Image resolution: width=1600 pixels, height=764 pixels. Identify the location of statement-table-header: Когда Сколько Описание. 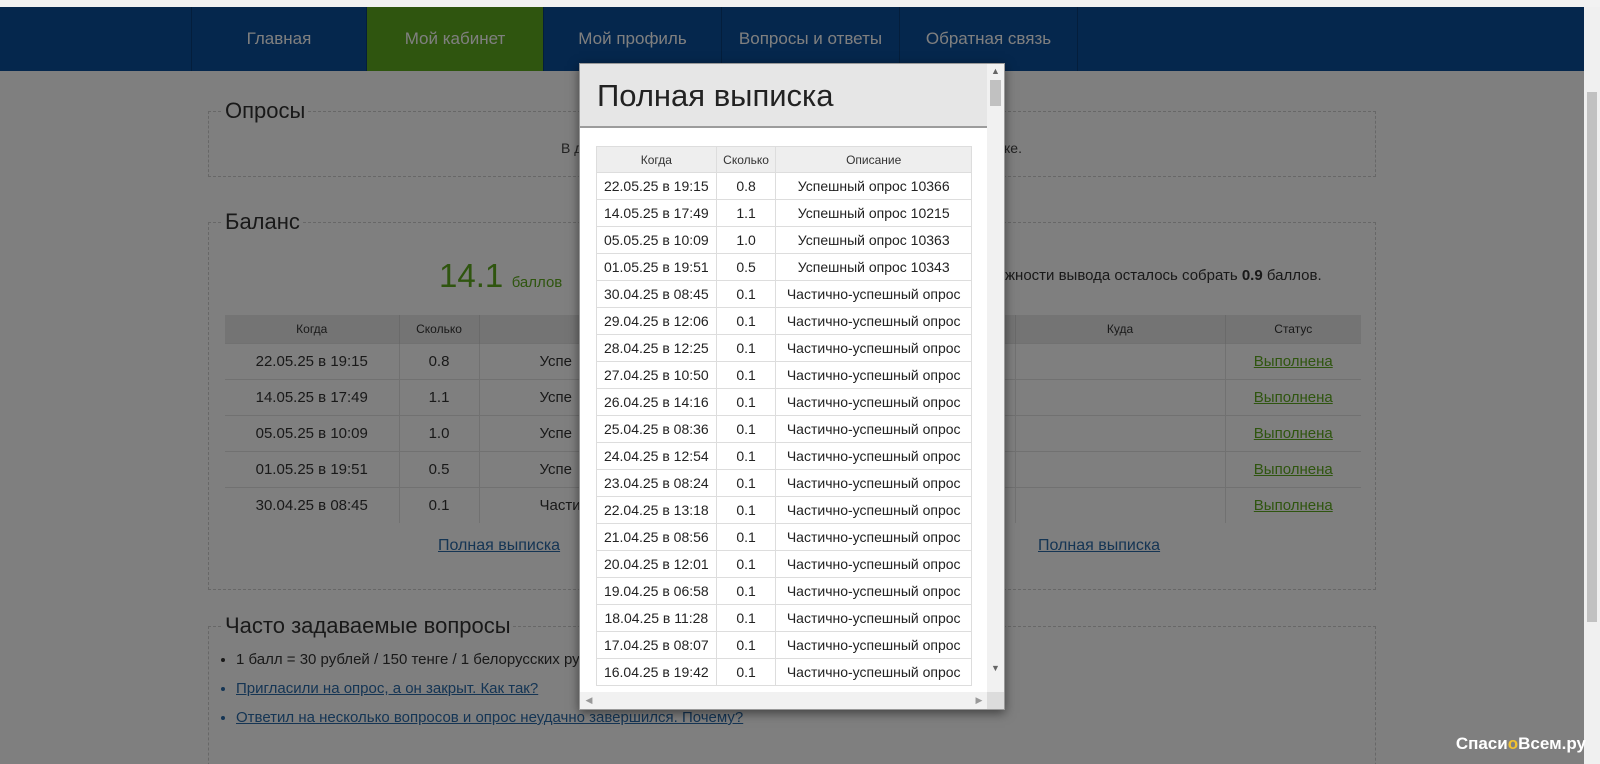
(784, 159).